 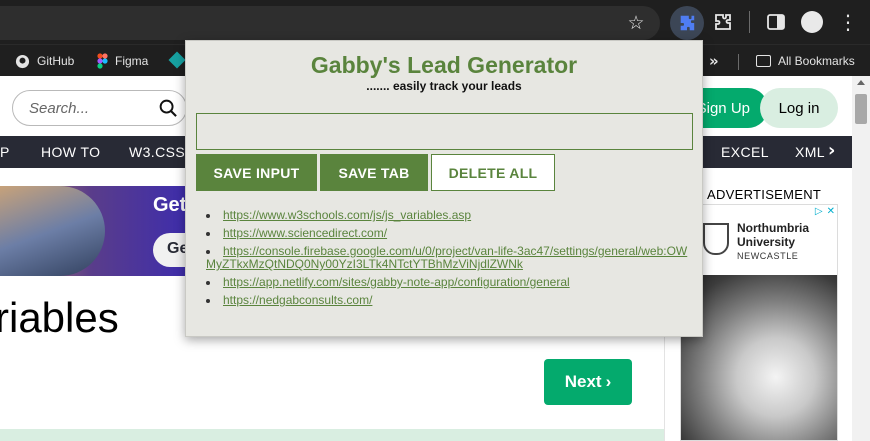 What do you see at coordinates (799, 108) in the screenshot?
I see `log-in-button: Log in` at bounding box center [799, 108].